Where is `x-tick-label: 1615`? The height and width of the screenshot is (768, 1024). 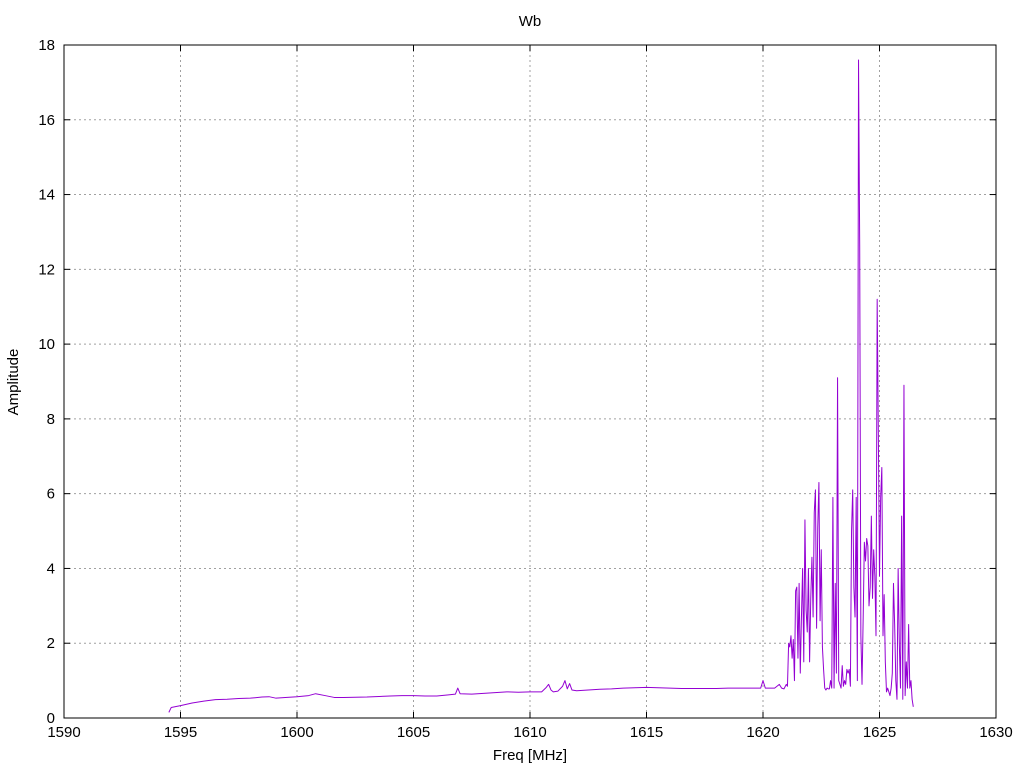 x-tick-label: 1615 is located at coordinates (646, 732).